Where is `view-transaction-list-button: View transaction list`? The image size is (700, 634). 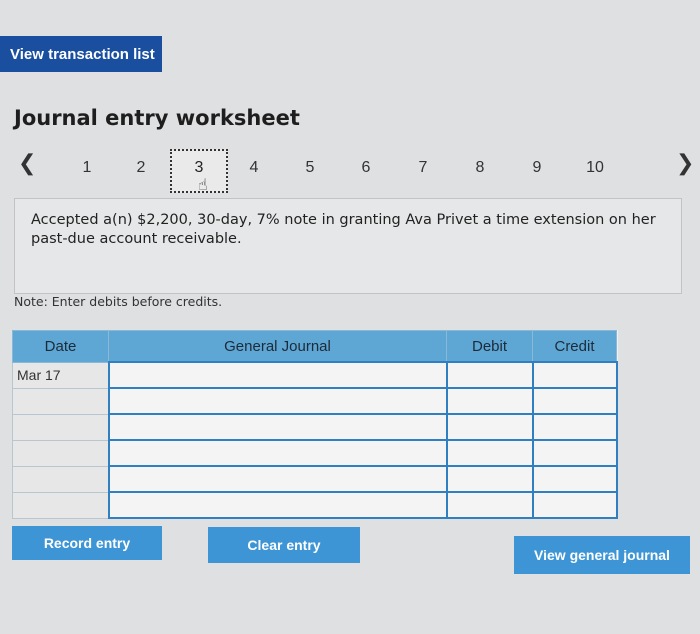
view-transaction-list-button: View transaction list is located at coordinates (81, 54).